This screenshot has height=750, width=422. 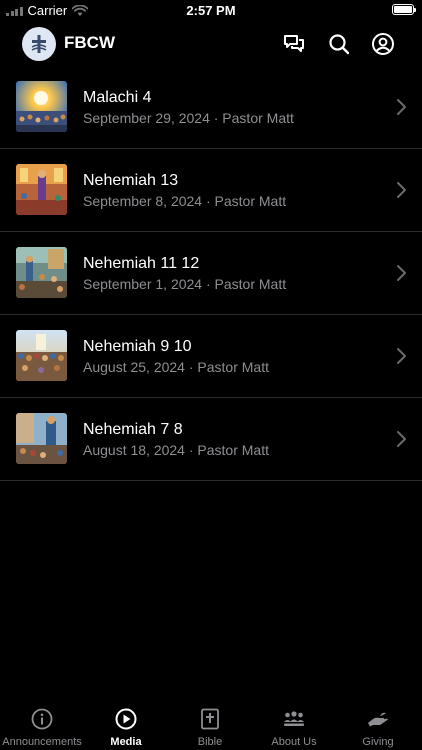 I want to click on cross-logo-icon, so click(x=39, y=44).